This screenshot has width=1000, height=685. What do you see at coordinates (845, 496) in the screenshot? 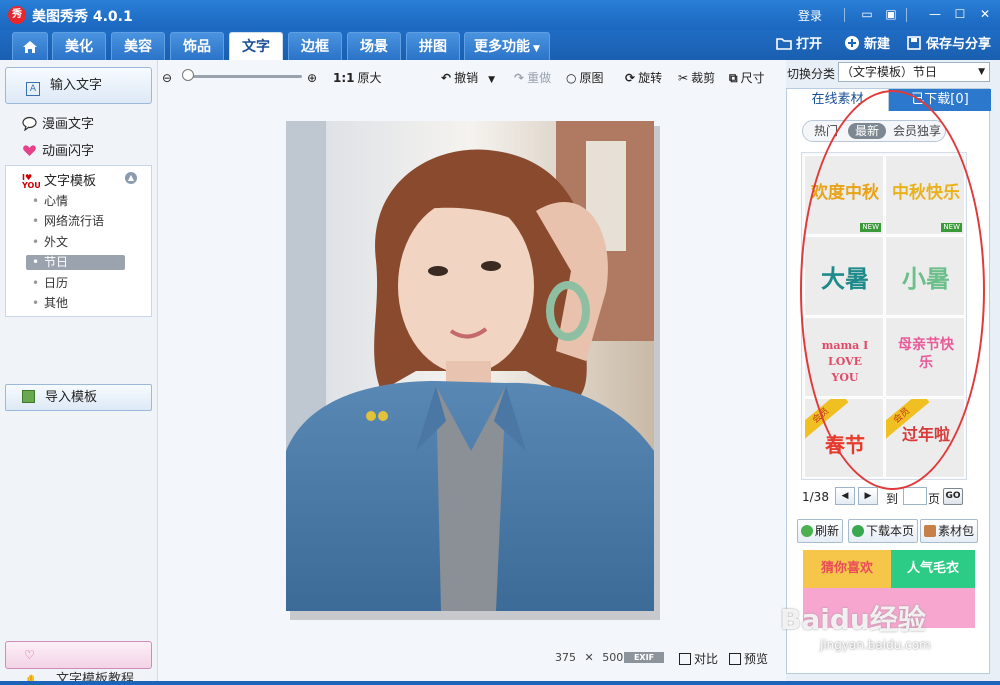
I see `prev-page-button: ◀` at bounding box center [845, 496].